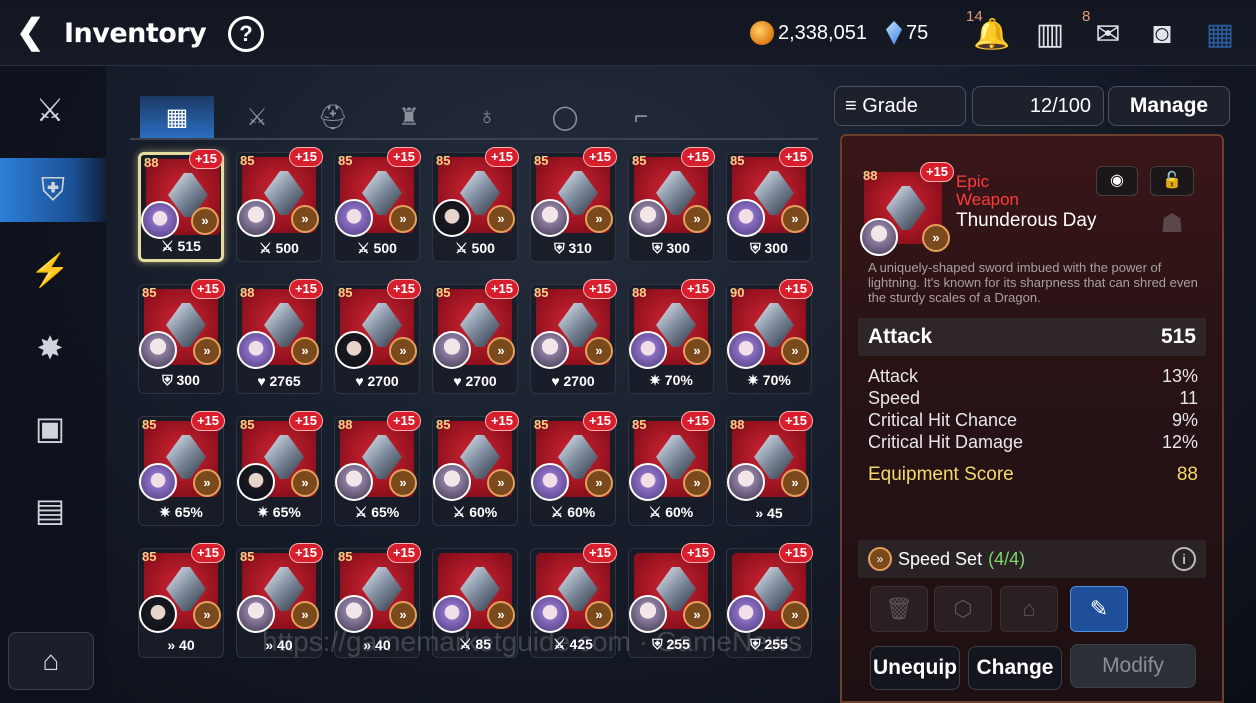 The width and height of the screenshot is (1256, 703). I want to click on grade-label: Grade, so click(890, 106).